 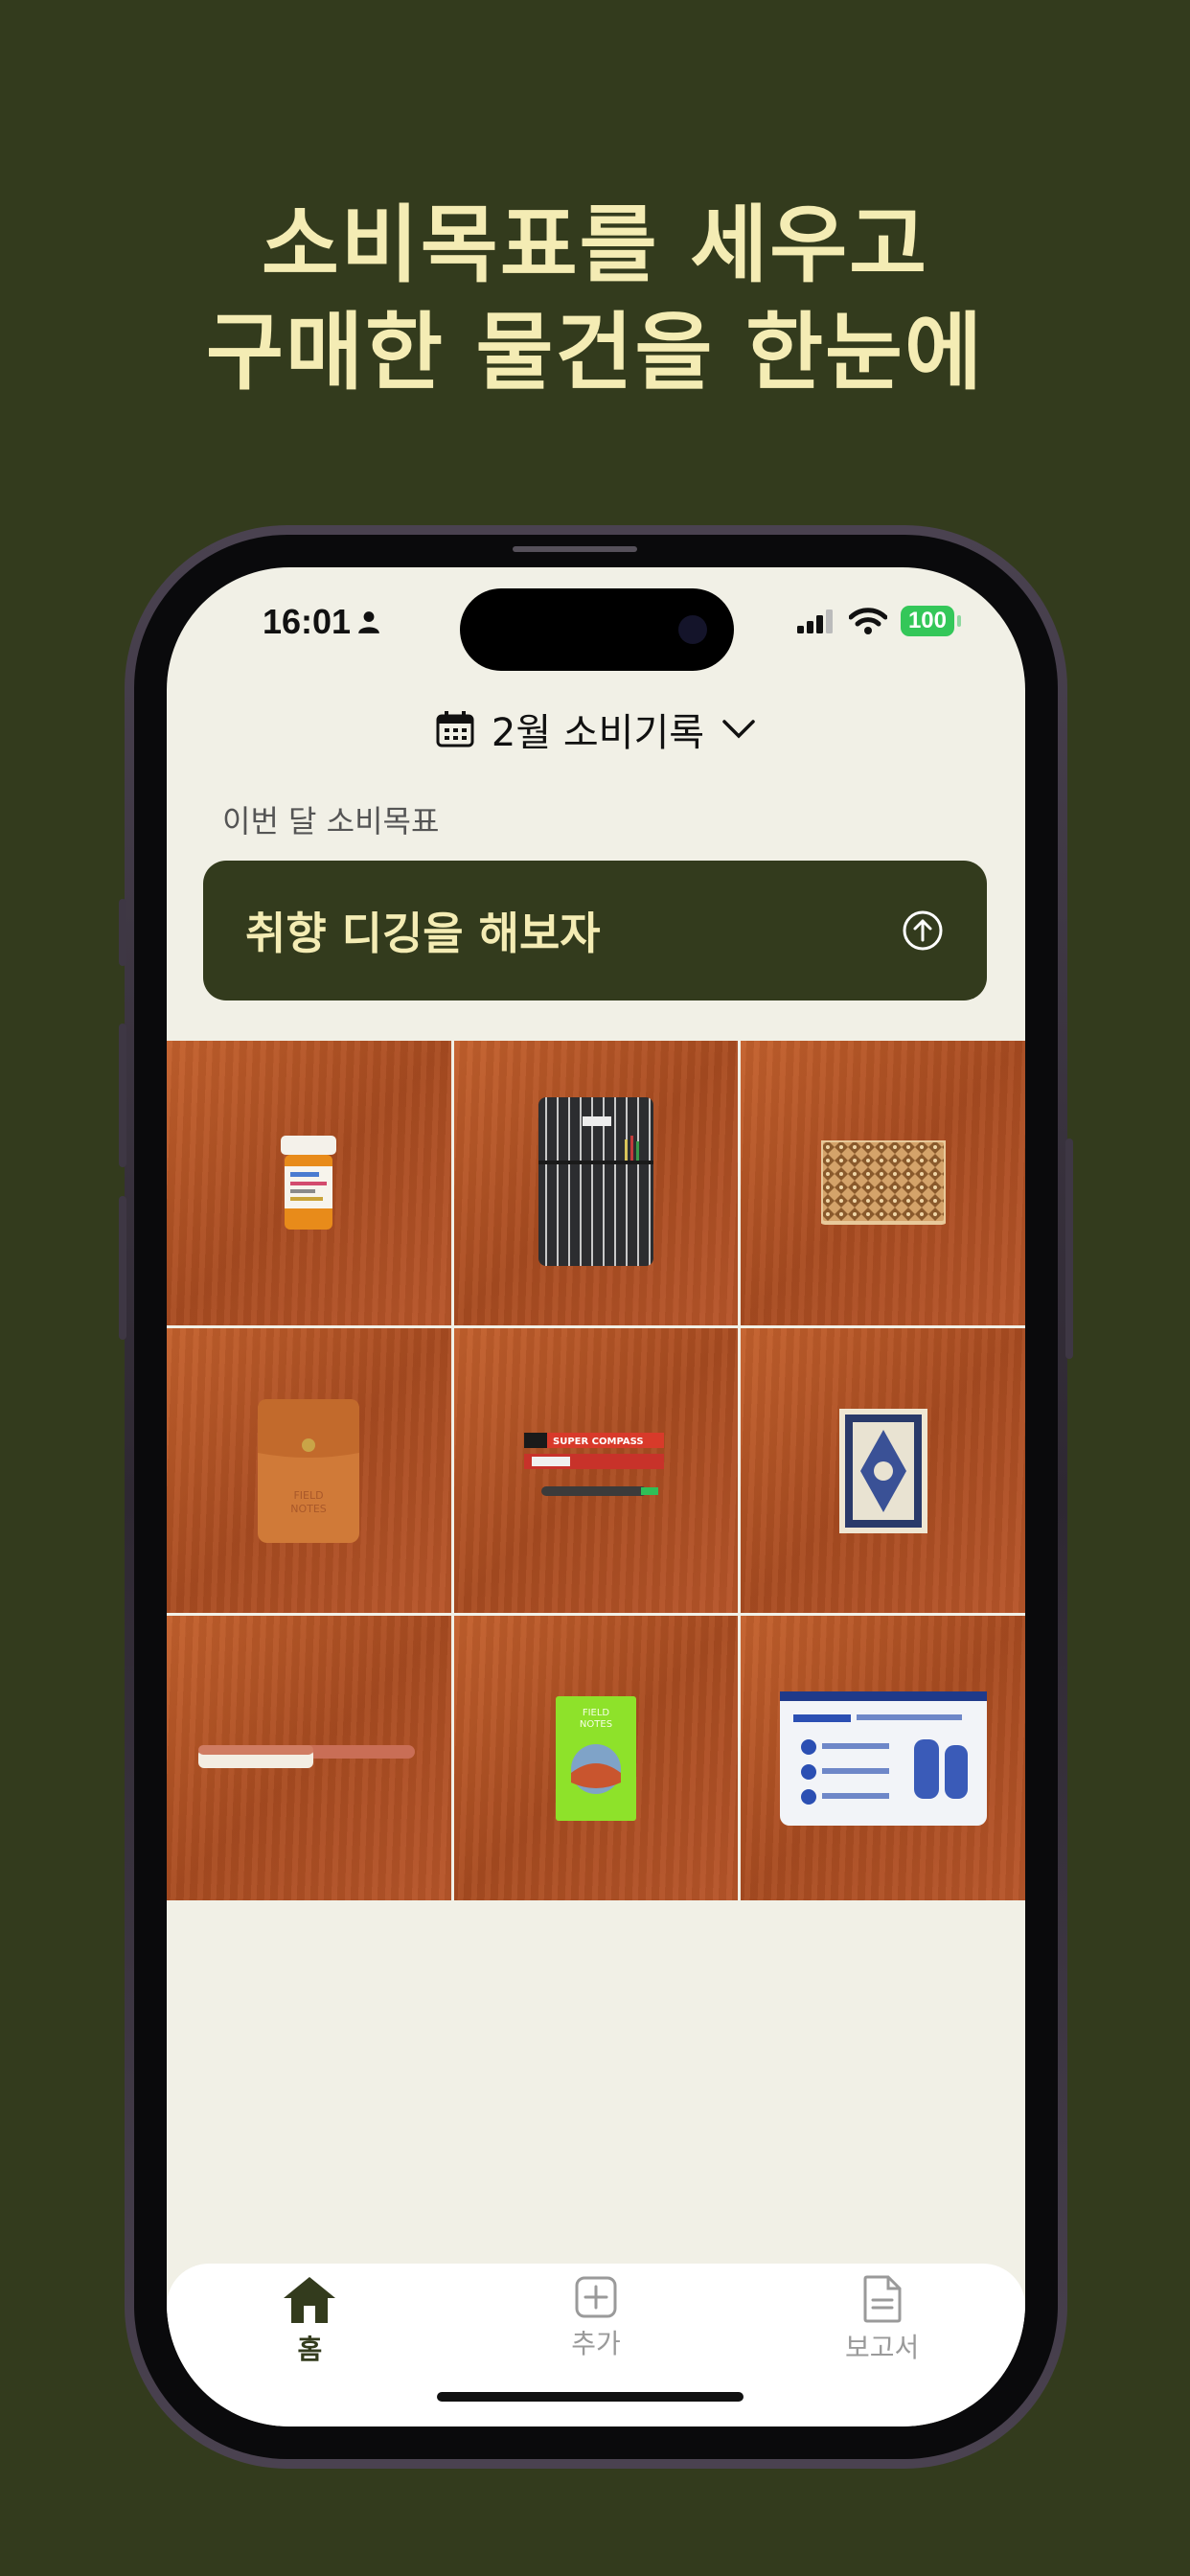 I want to click on field-notes-icon: FIELD NOTES, so click(x=595, y=1758).